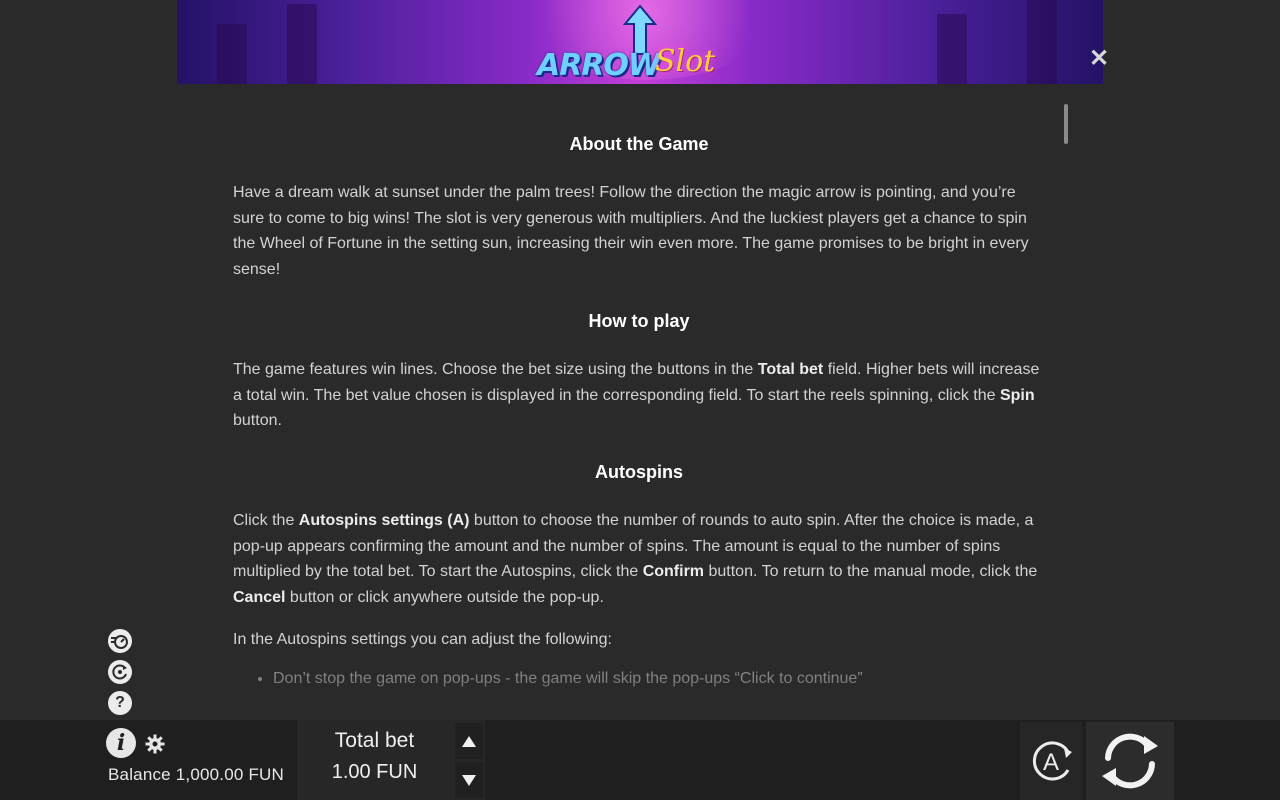  What do you see at coordinates (639, 471) in the screenshot?
I see `section-title-autospins: Autospins` at bounding box center [639, 471].